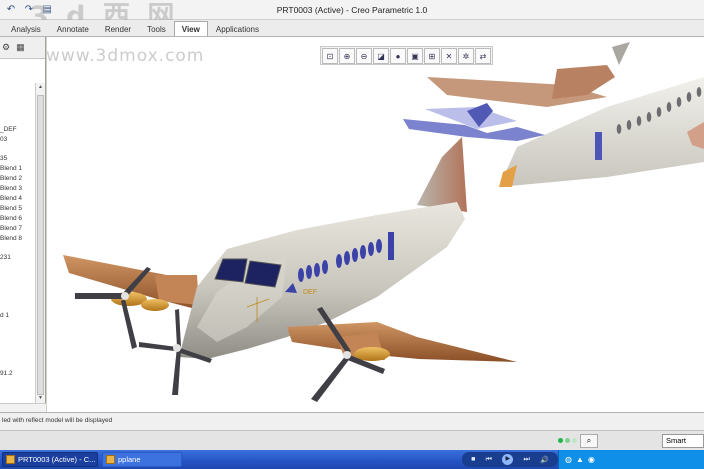 The image size is (704, 469). Describe the element at coordinates (402, 342) in the screenshot. I see `right-wing` at that location.